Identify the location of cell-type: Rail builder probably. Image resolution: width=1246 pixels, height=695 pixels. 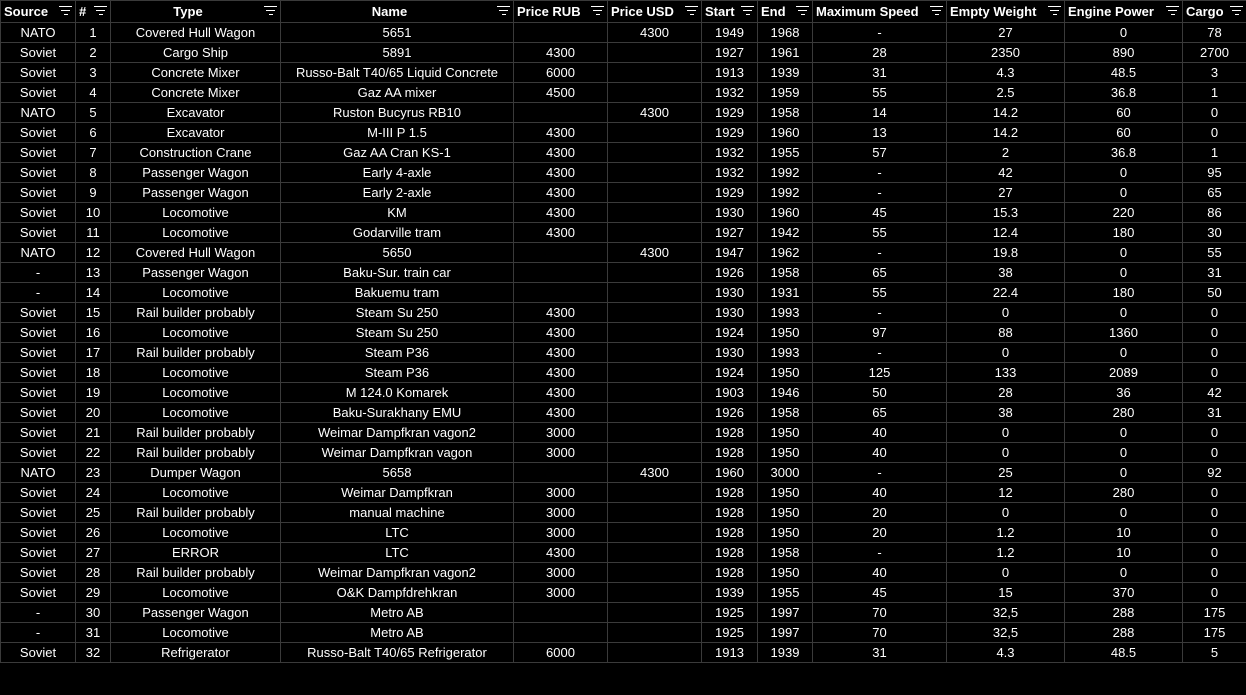
(195, 452).